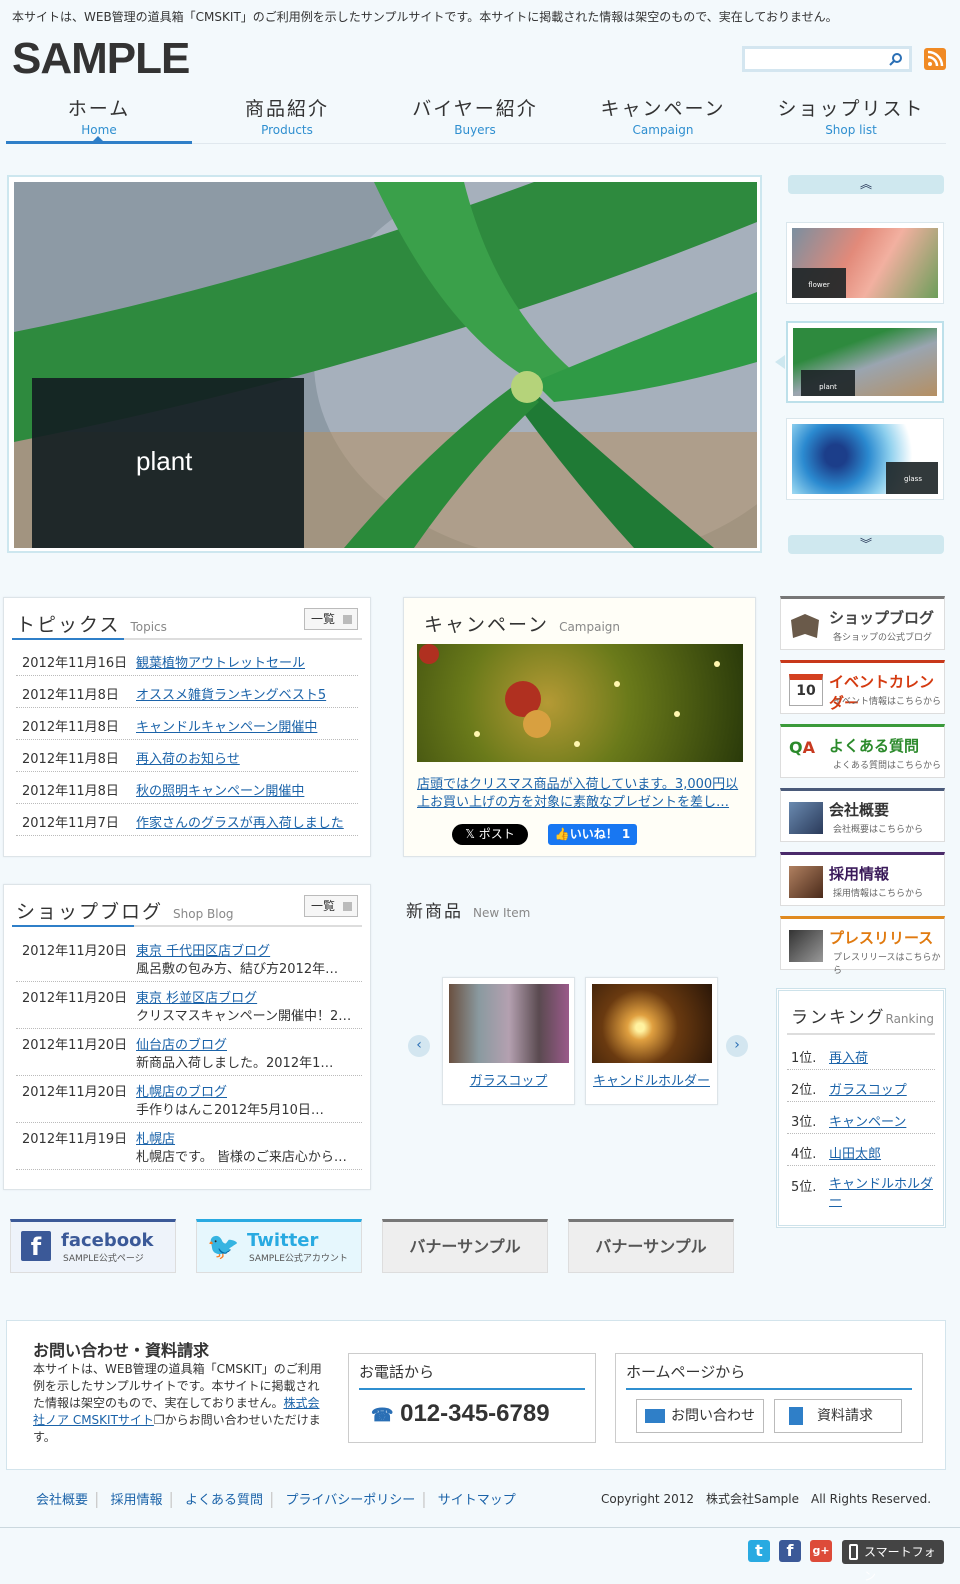  I want to click on nav-sublabel: Products, so click(287, 130).